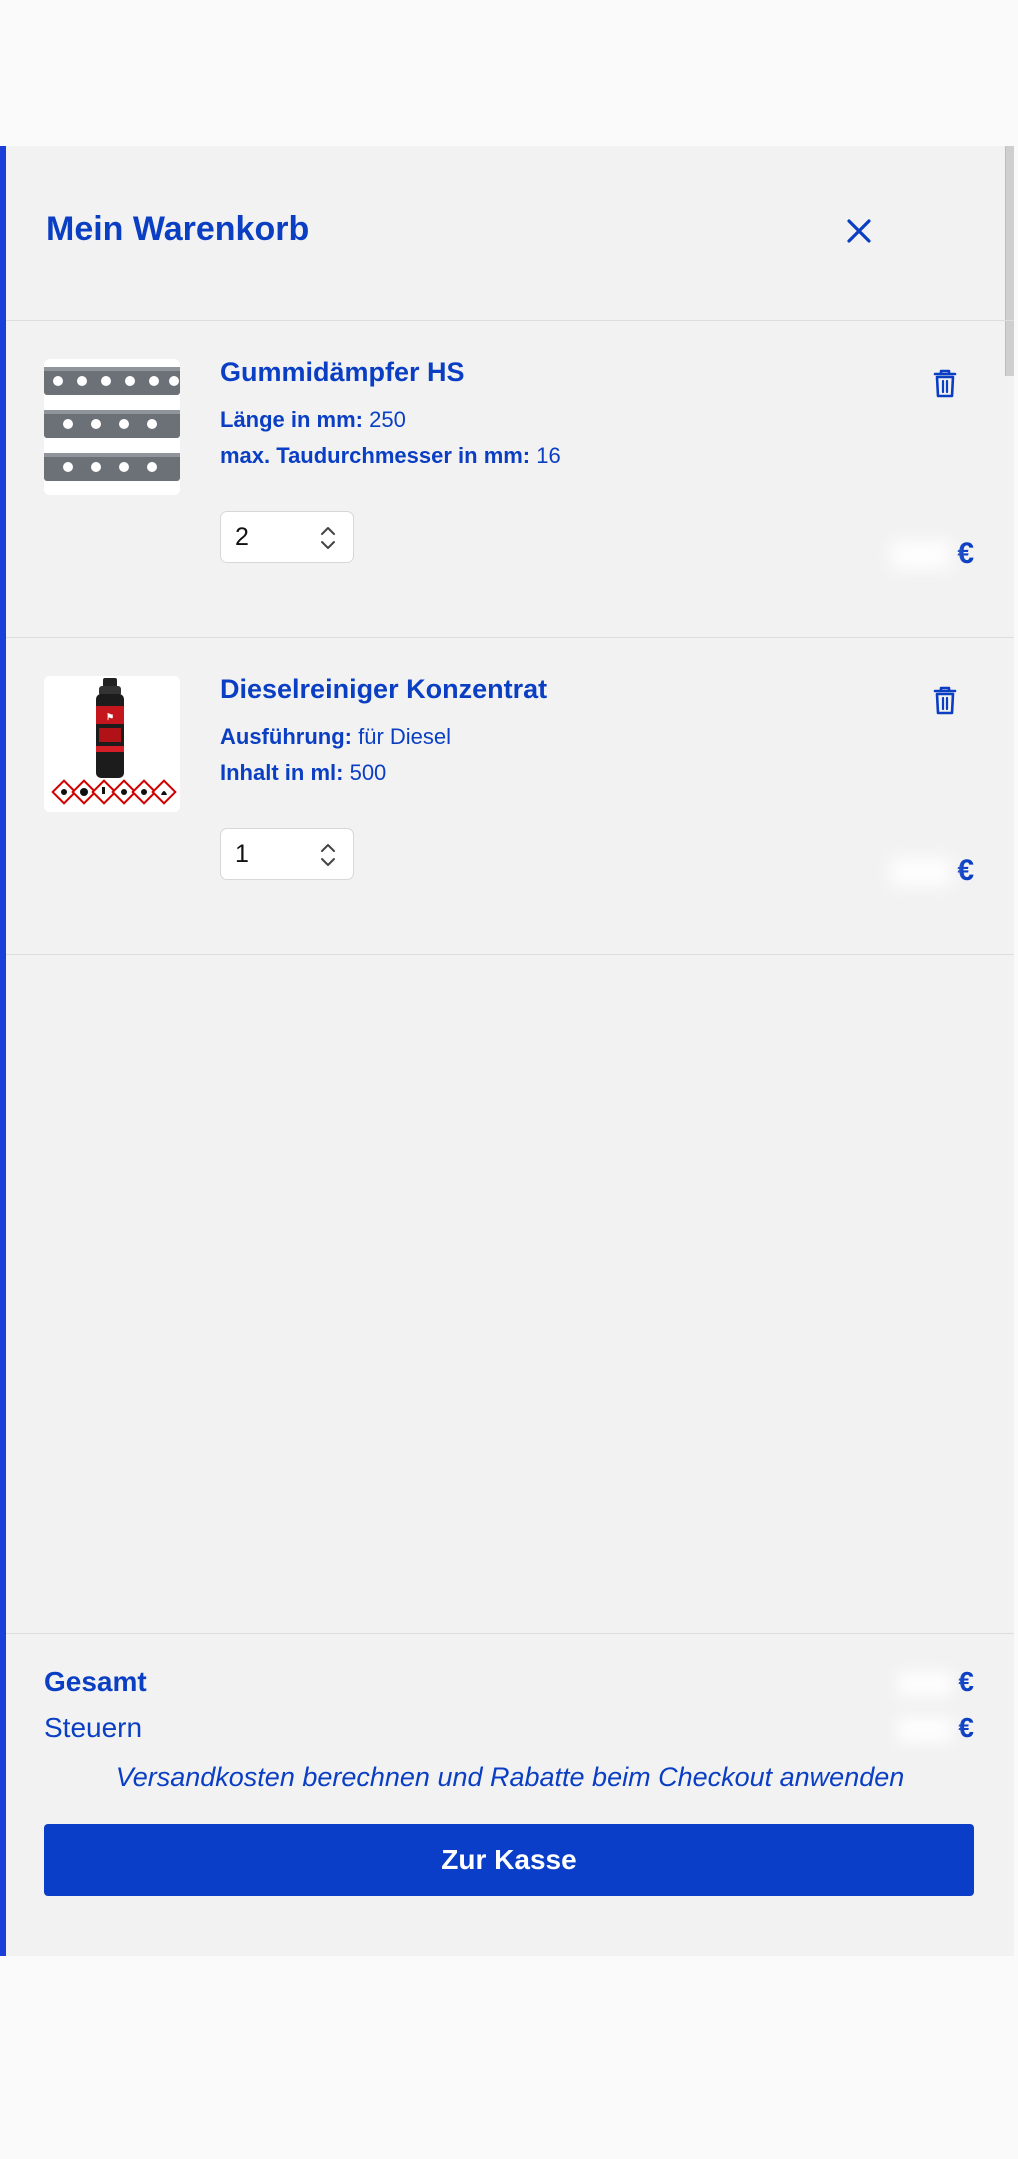  I want to click on attribute-key: Inhalt in ml:, so click(282, 772).